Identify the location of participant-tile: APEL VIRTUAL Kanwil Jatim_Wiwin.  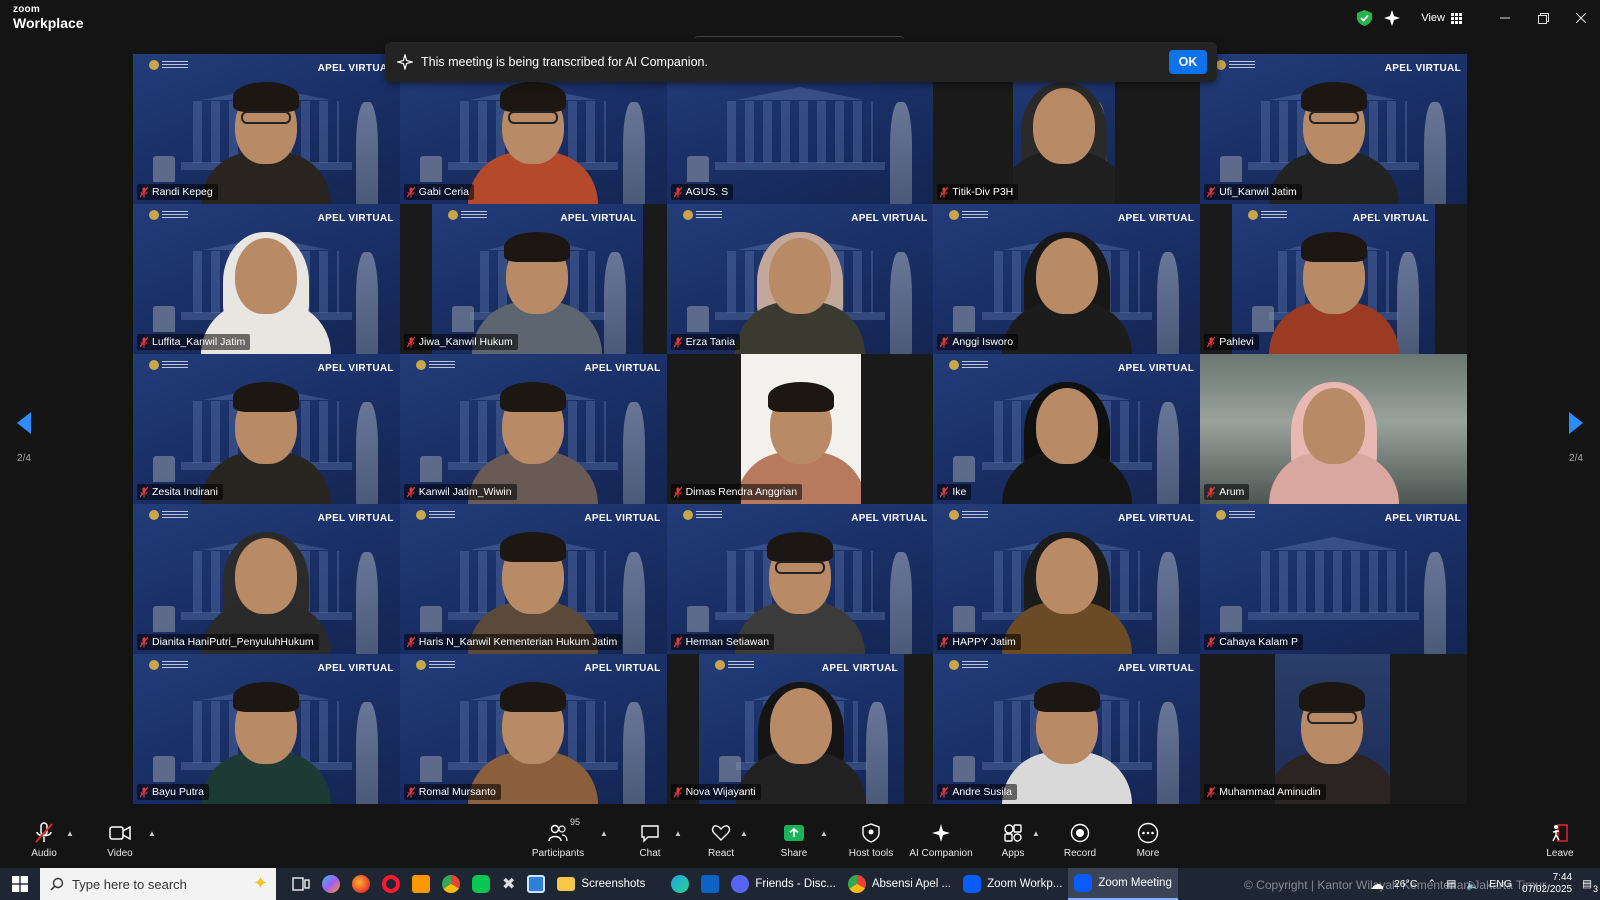
(533, 429).